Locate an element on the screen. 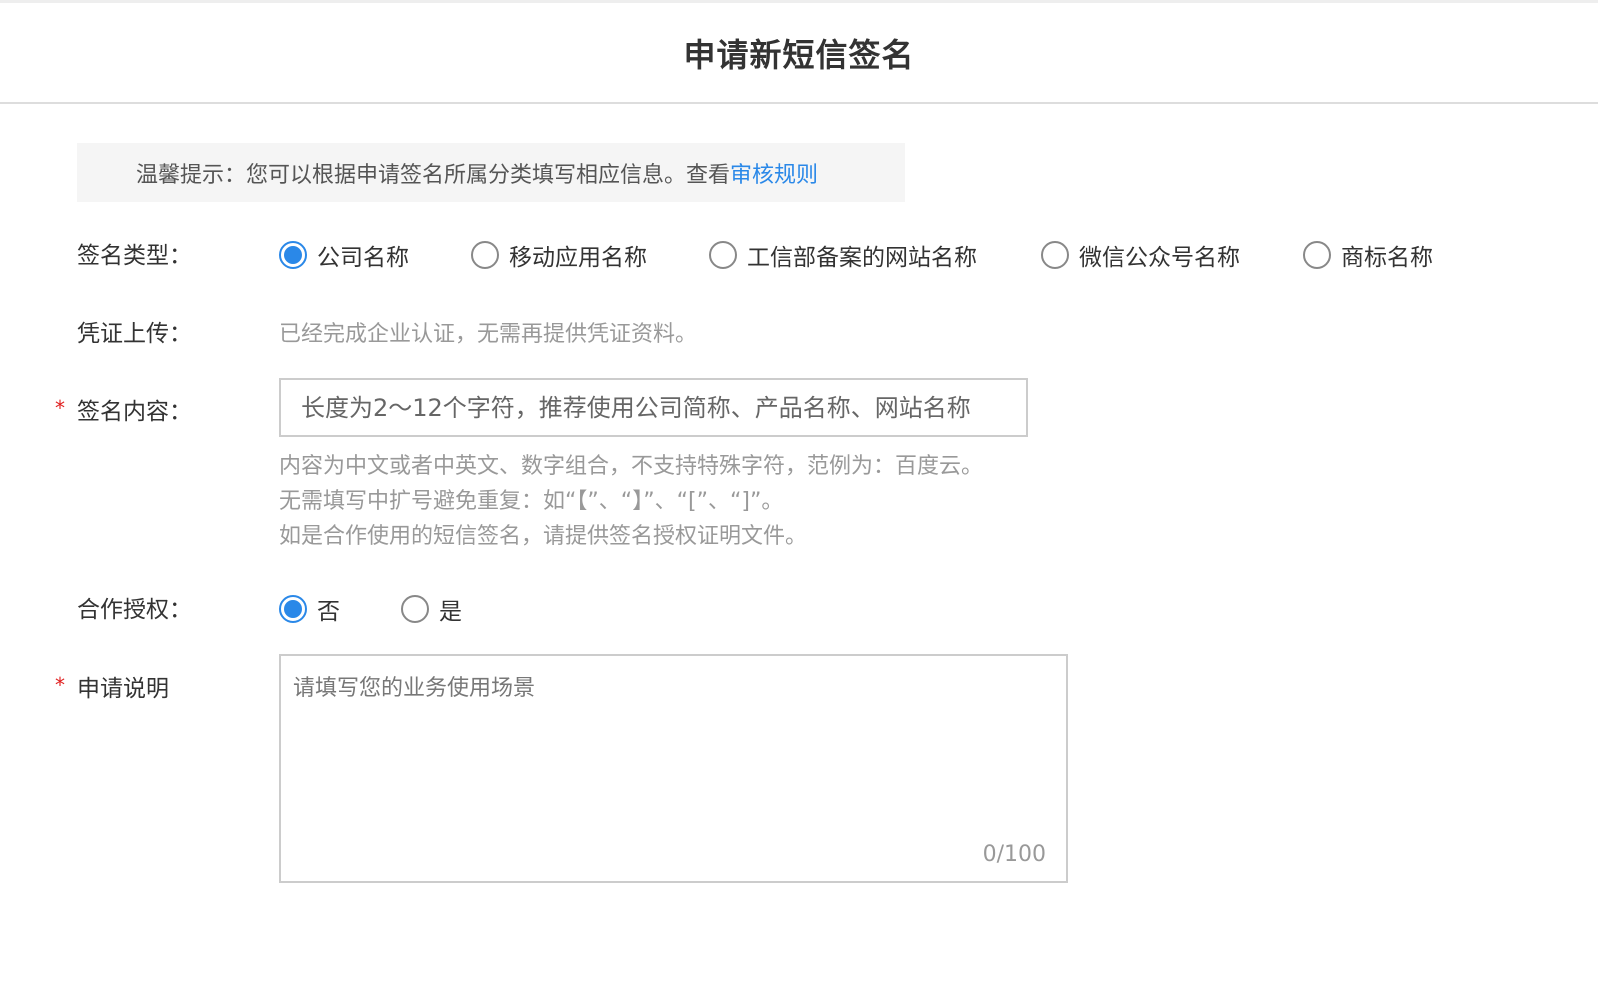 The height and width of the screenshot is (990, 1598). review-rules-link: 审核规则 is located at coordinates (774, 173).